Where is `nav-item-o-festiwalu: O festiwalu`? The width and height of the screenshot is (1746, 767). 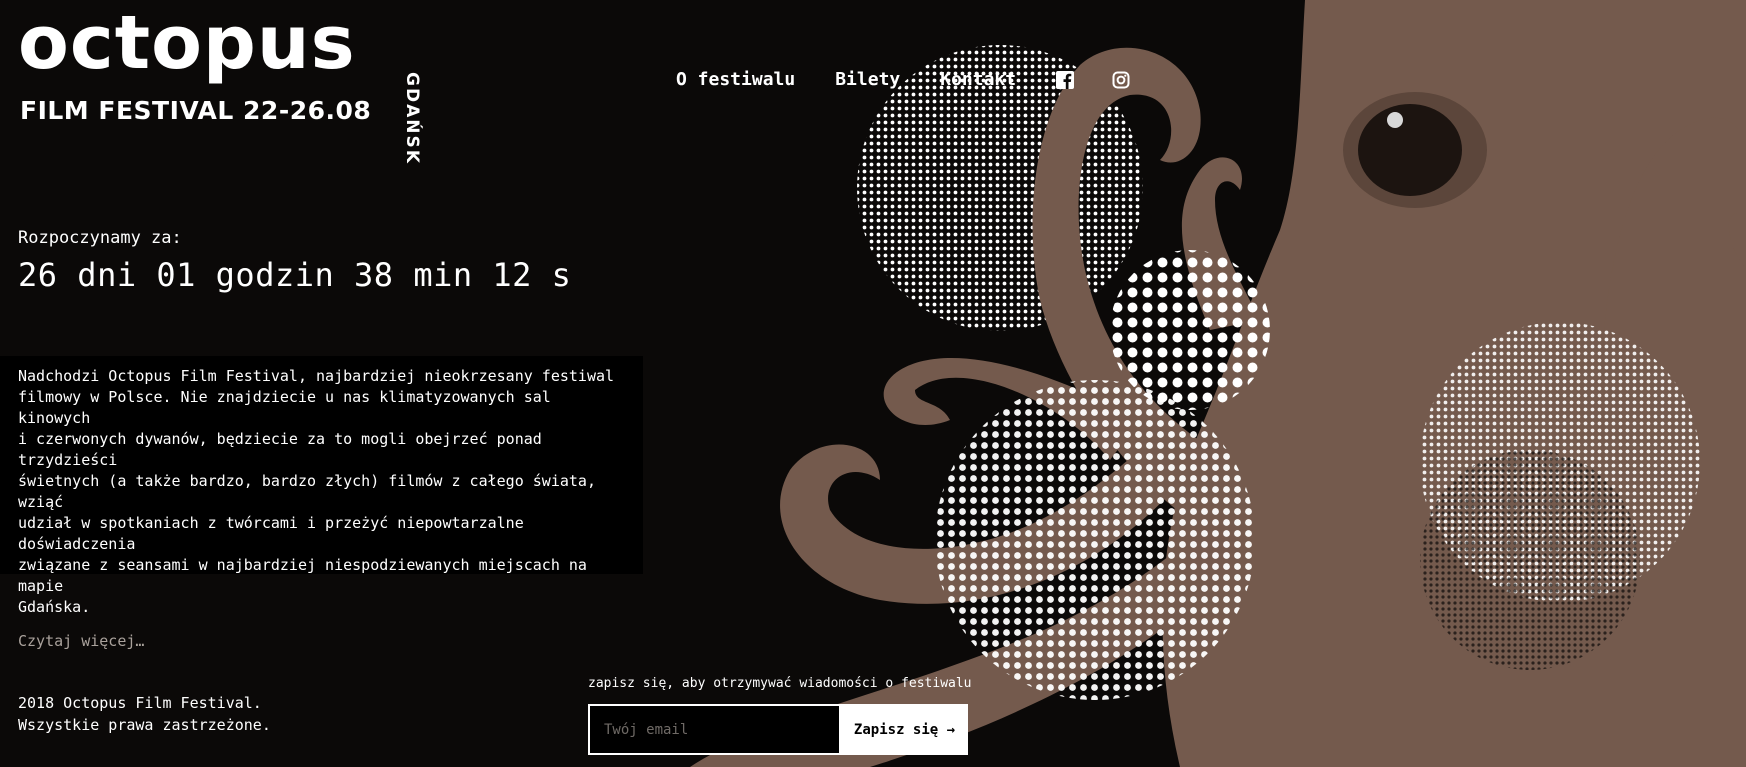
nav-item-o-festiwalu: O festiwalu is located at coordinates (735, 79).